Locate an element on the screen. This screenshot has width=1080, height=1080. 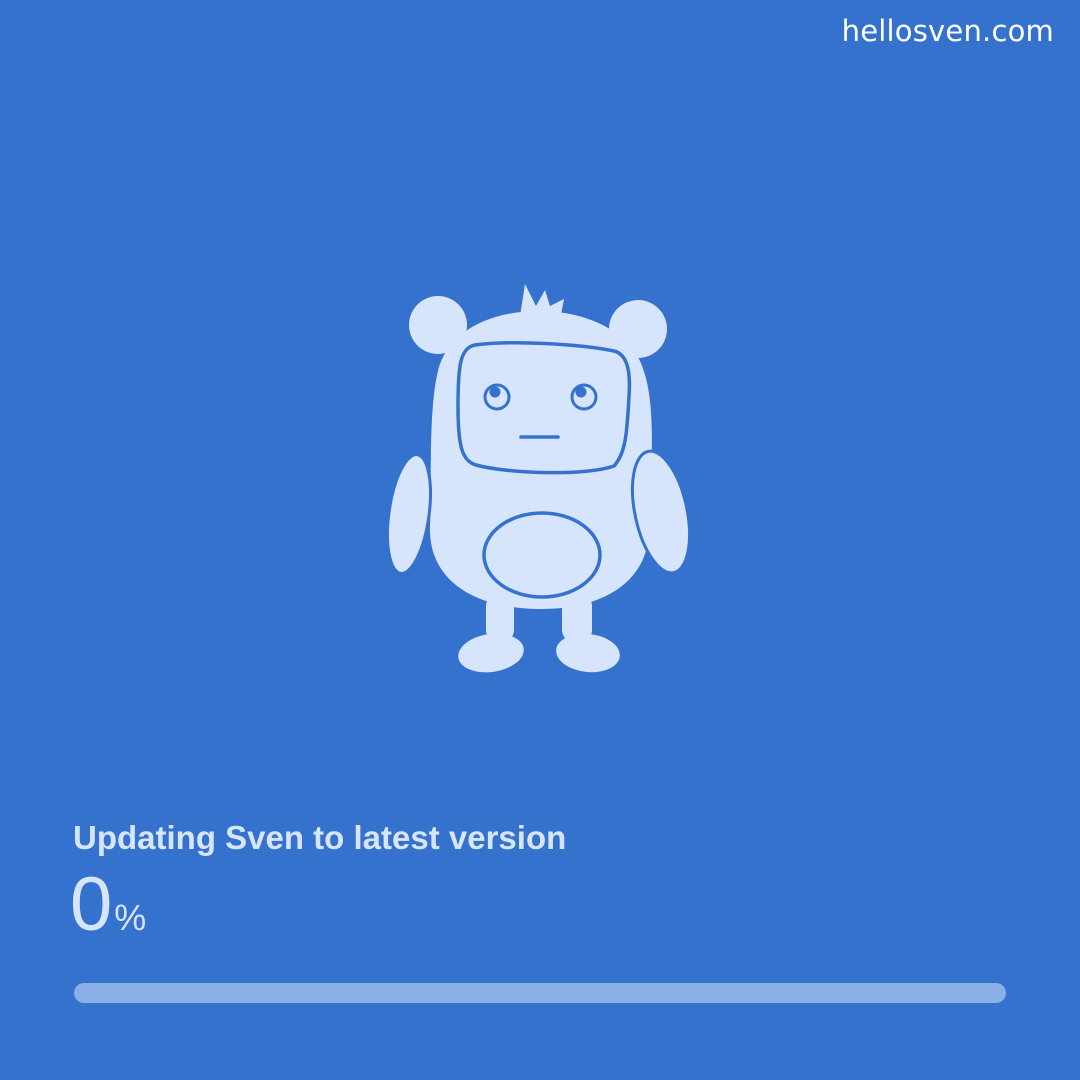
progress-bar is located at coordinates (540, 993).